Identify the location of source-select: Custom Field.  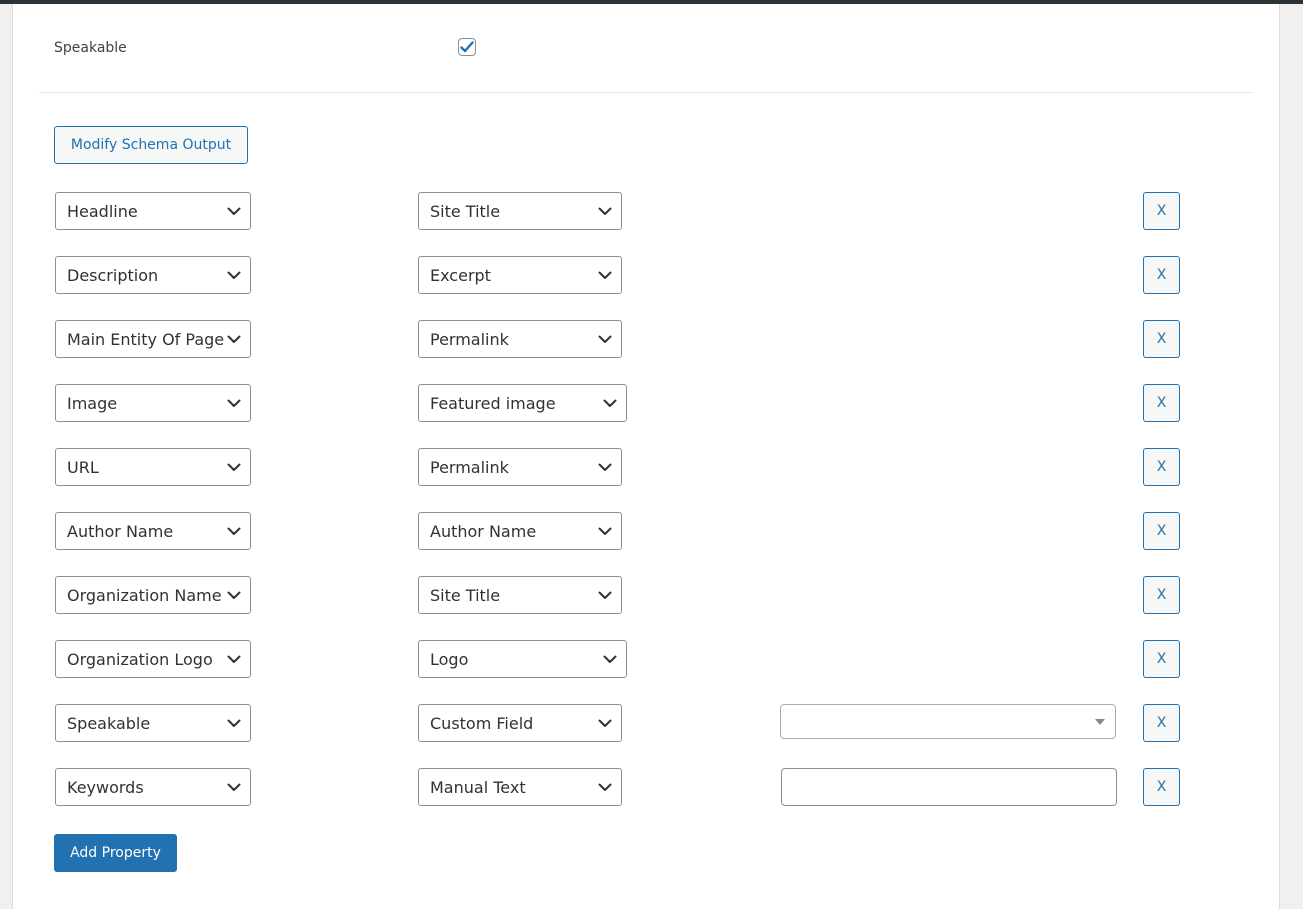
(520, 723).